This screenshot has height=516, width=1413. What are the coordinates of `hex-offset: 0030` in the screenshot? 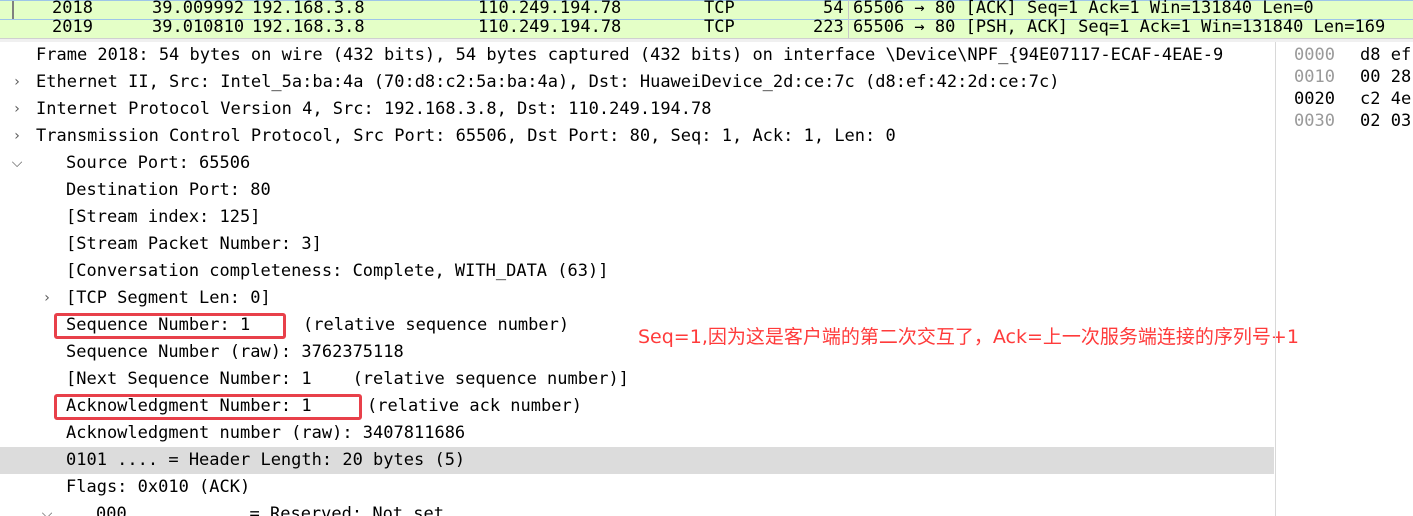 It's located at (1314, 121).